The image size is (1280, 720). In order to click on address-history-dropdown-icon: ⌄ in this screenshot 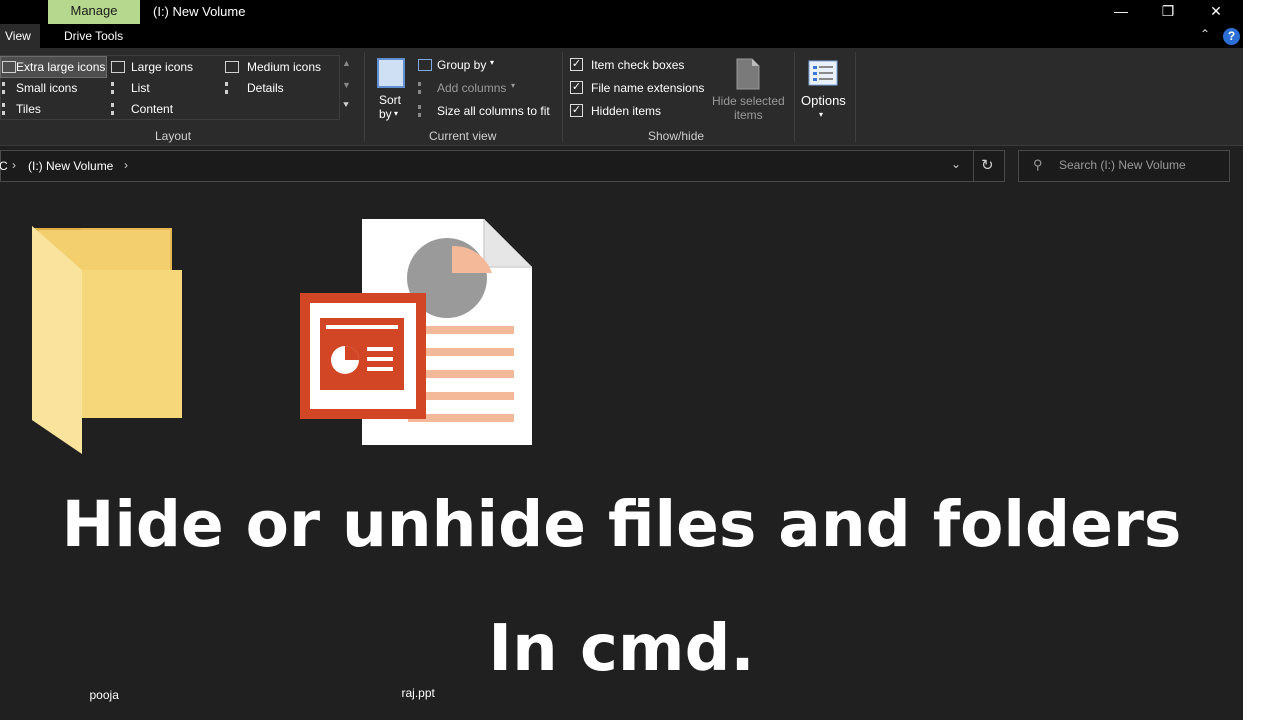, I will do `click(956, 164)`.